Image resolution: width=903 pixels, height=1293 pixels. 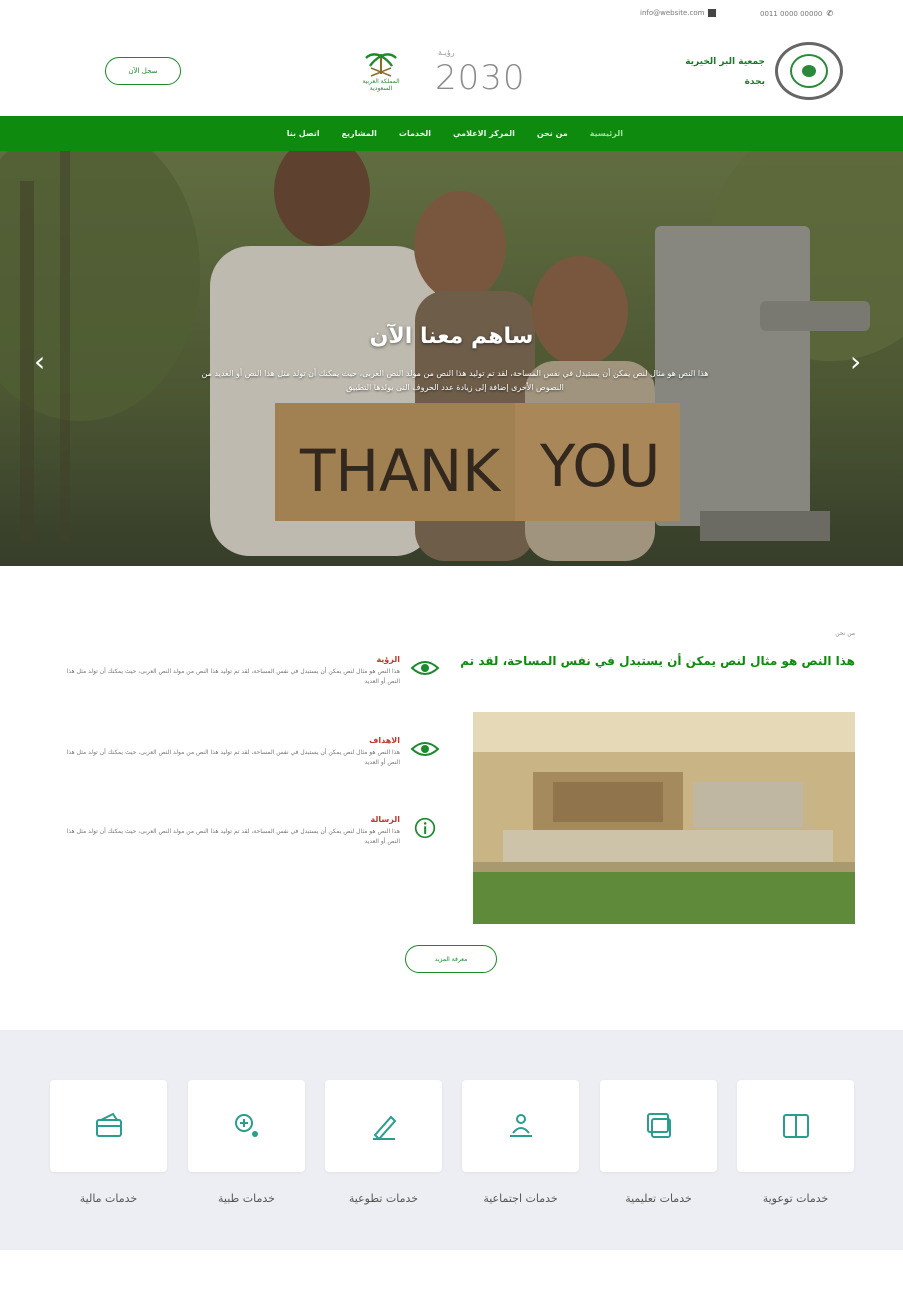 What do you see at coordinates (143, 71) in the screenshot?
I see `register-button: سجل الآن` at bounding box center [143, 71].